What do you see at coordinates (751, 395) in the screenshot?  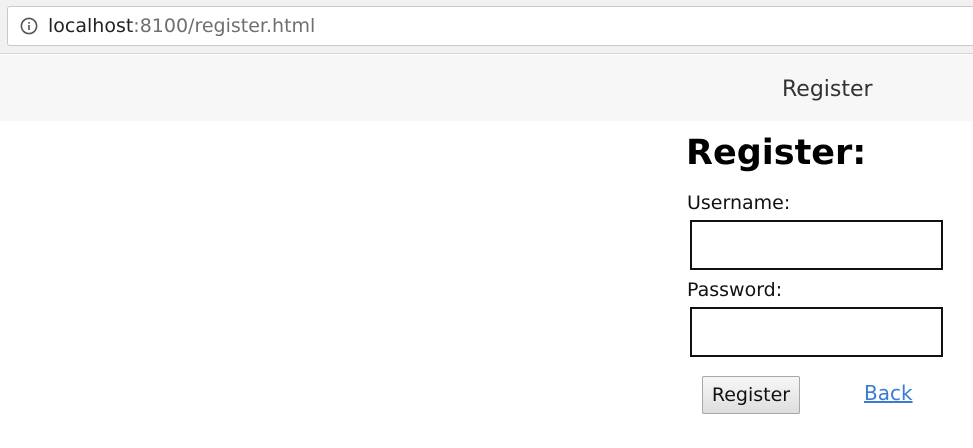 I see `register-button: Register` at bounding box center [751, 395].